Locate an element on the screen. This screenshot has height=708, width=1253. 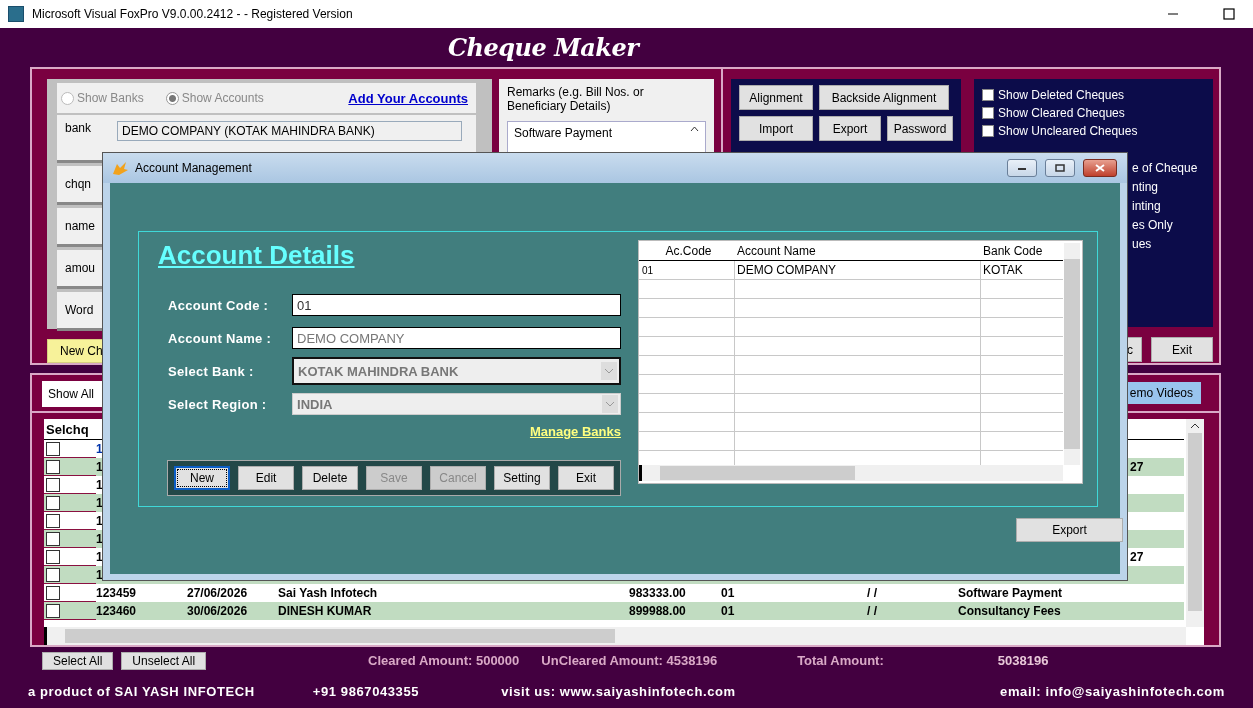
export-button: Export is located at coordinates (1069, 530).